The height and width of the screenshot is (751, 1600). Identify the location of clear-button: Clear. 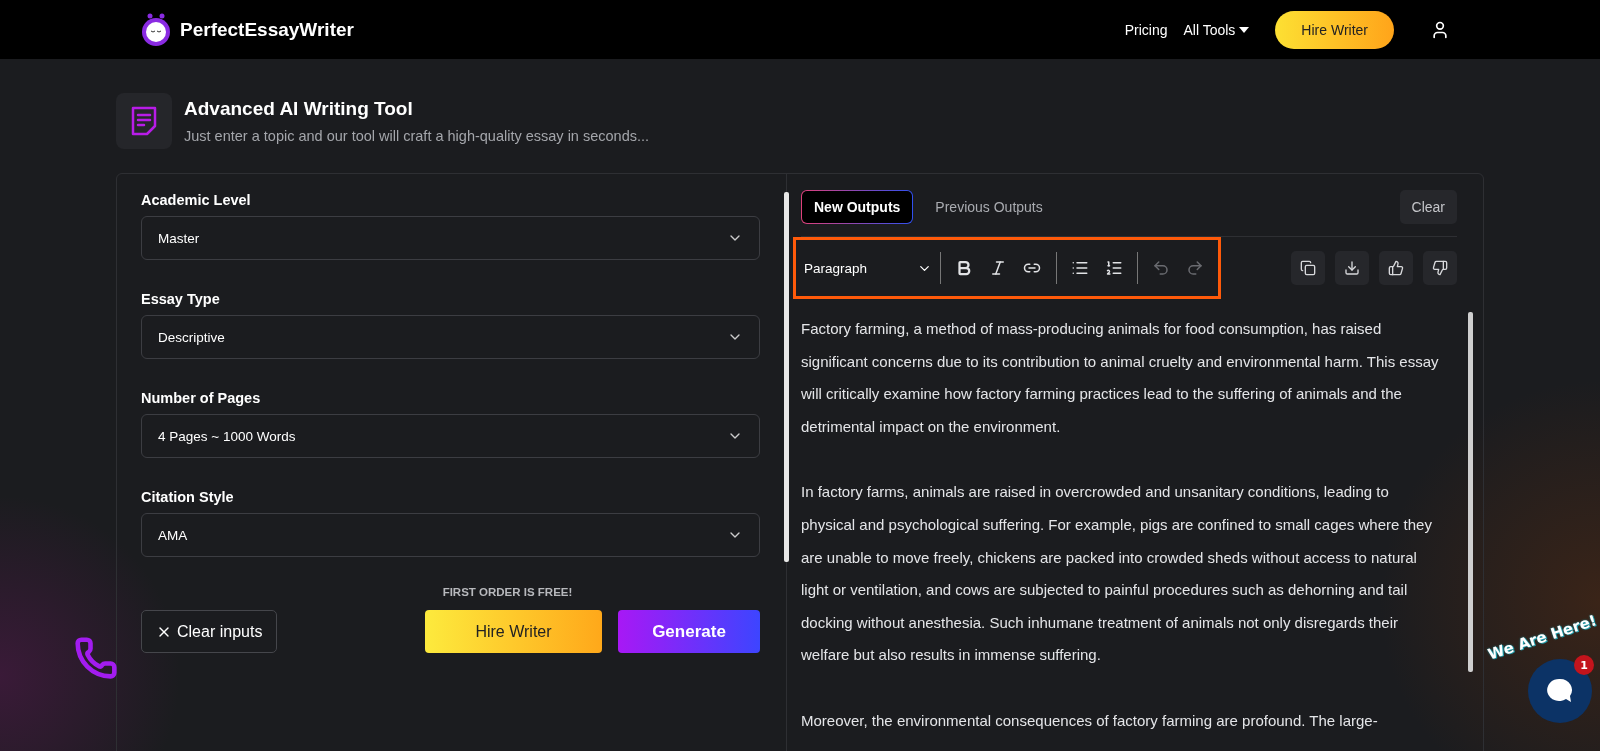
(1428, 207).